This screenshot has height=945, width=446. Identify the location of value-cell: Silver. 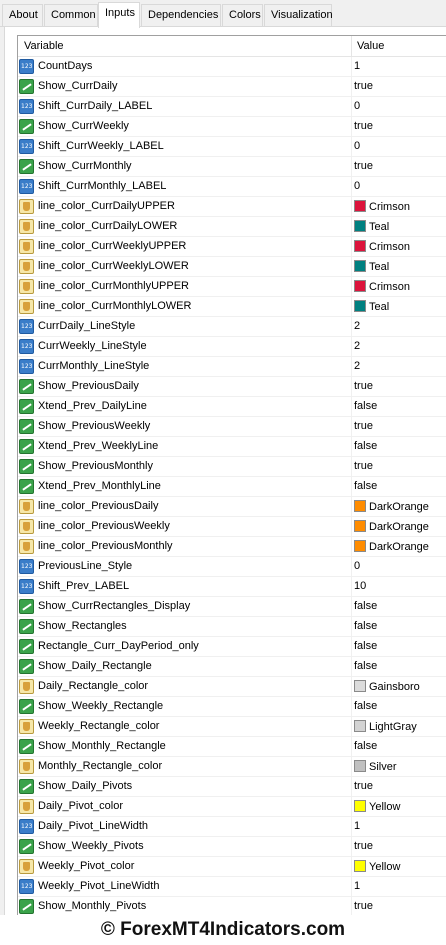
(375, 766).